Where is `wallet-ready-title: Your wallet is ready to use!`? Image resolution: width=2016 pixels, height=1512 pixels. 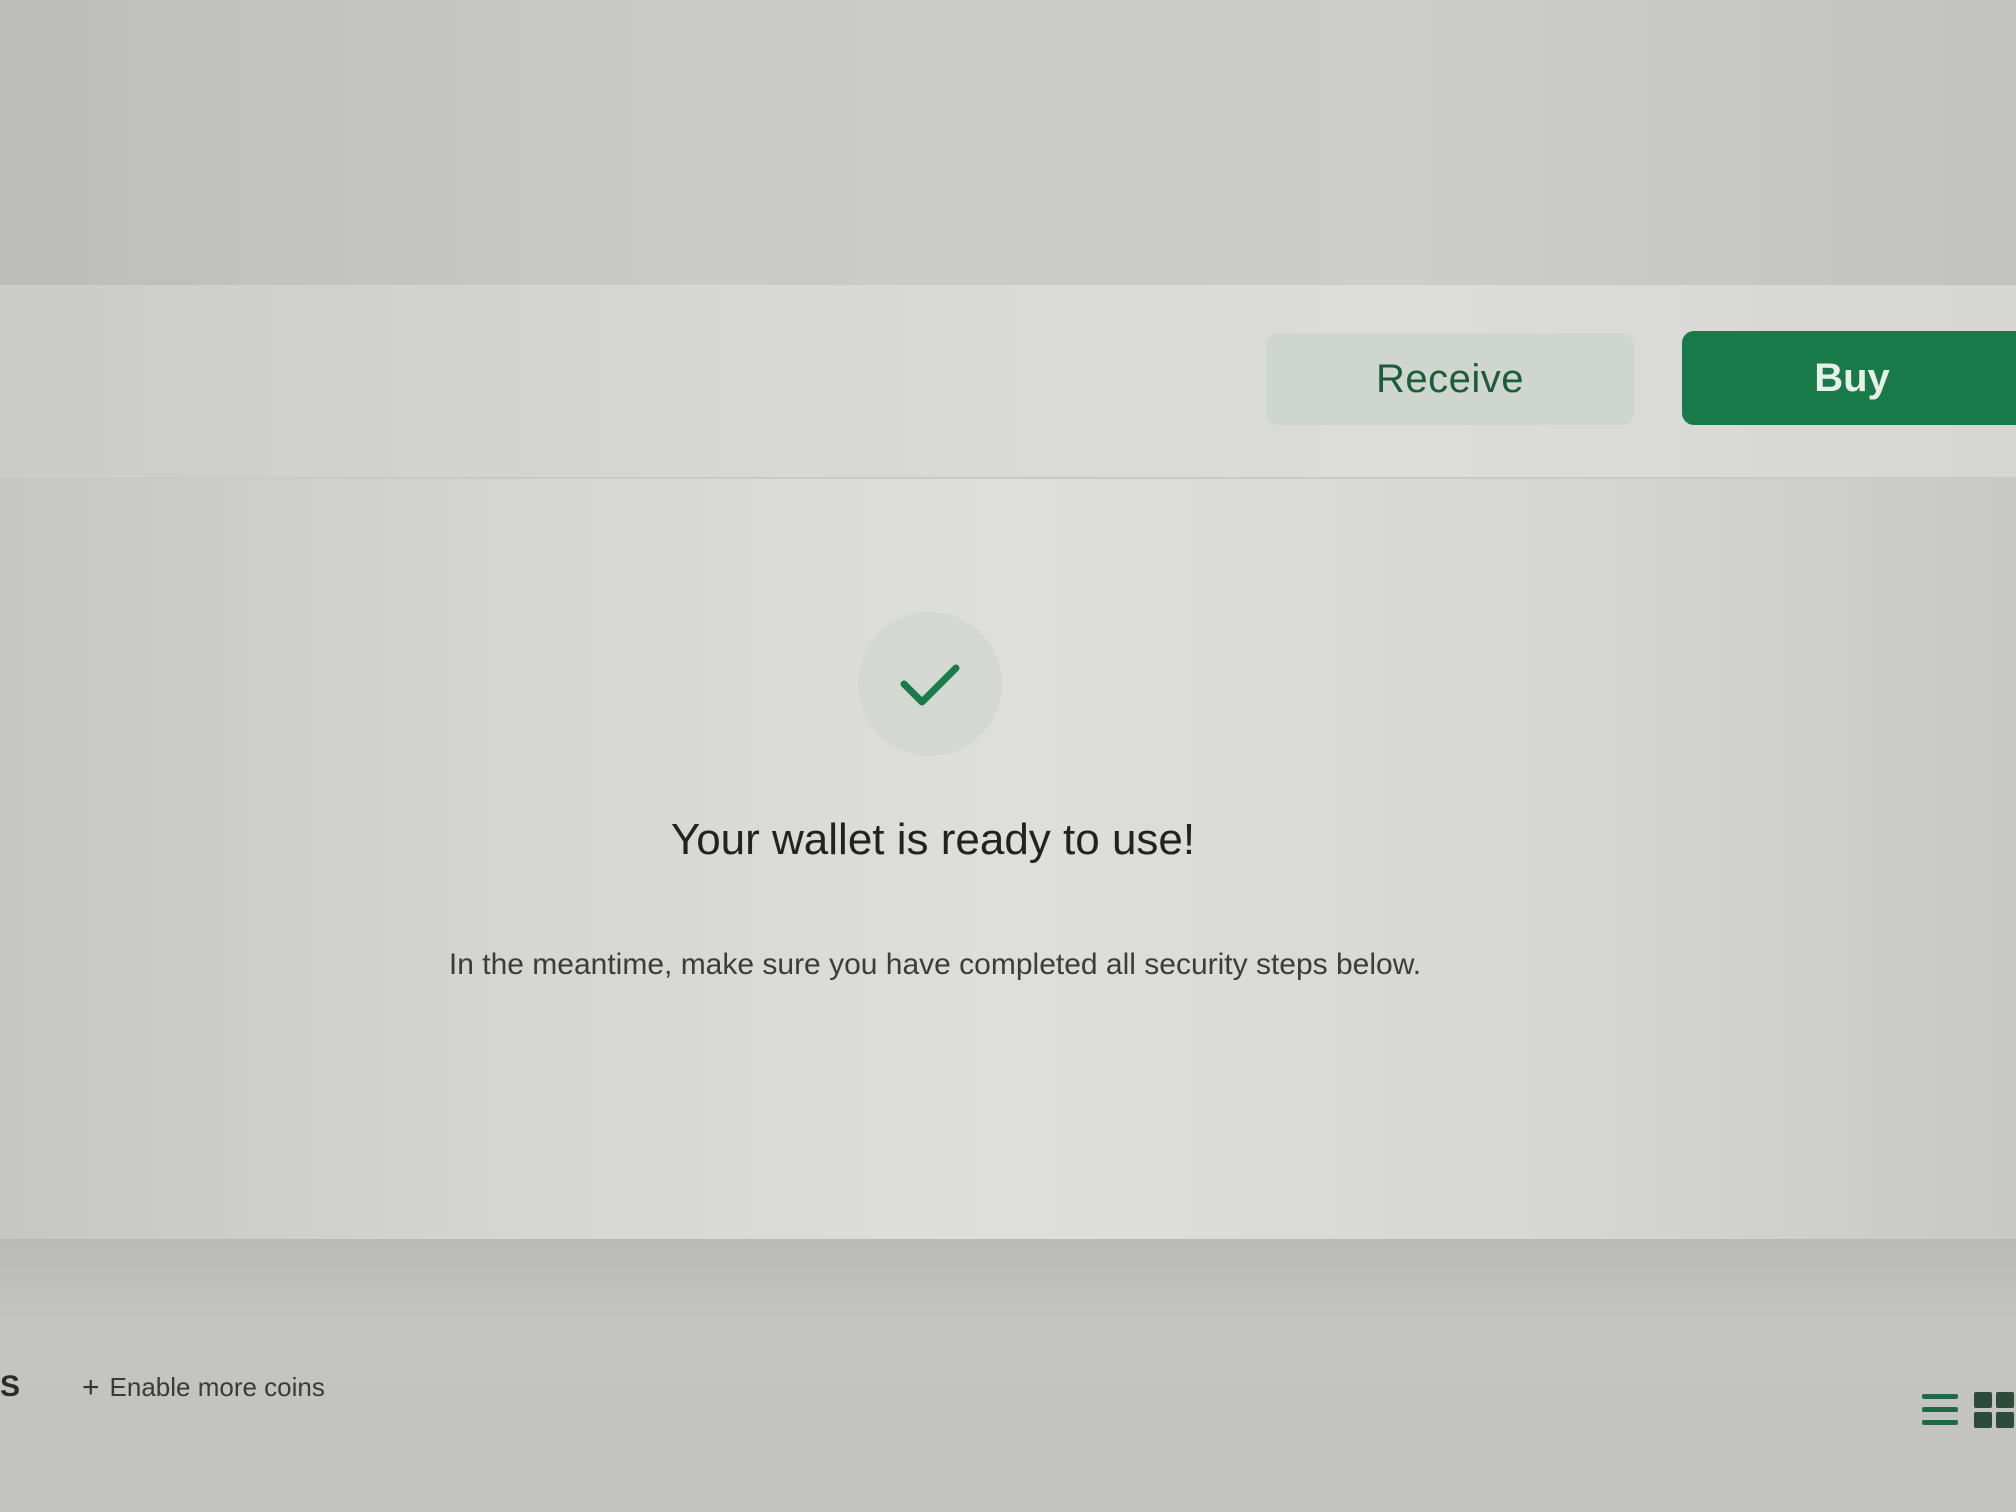
wallet-ready-title: Your wallet is ready to use! is located at coordinates (933, 839).